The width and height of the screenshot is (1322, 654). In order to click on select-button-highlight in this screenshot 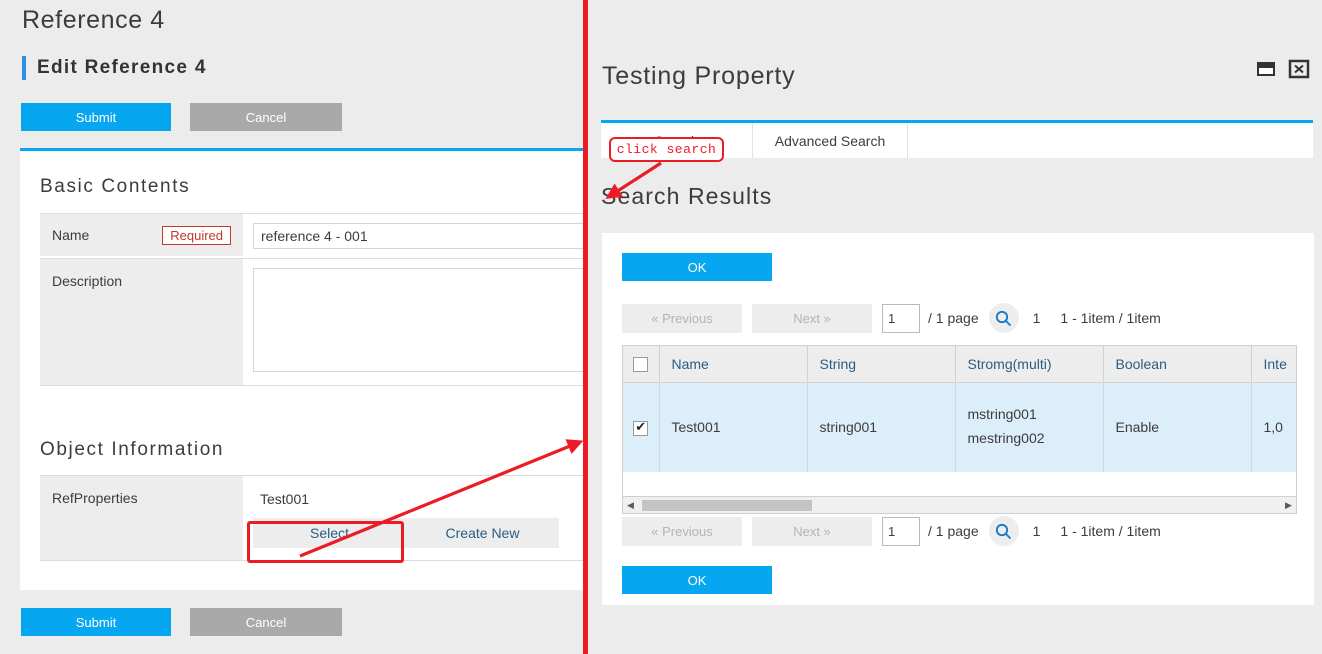, I will do `click(325, 542)`.